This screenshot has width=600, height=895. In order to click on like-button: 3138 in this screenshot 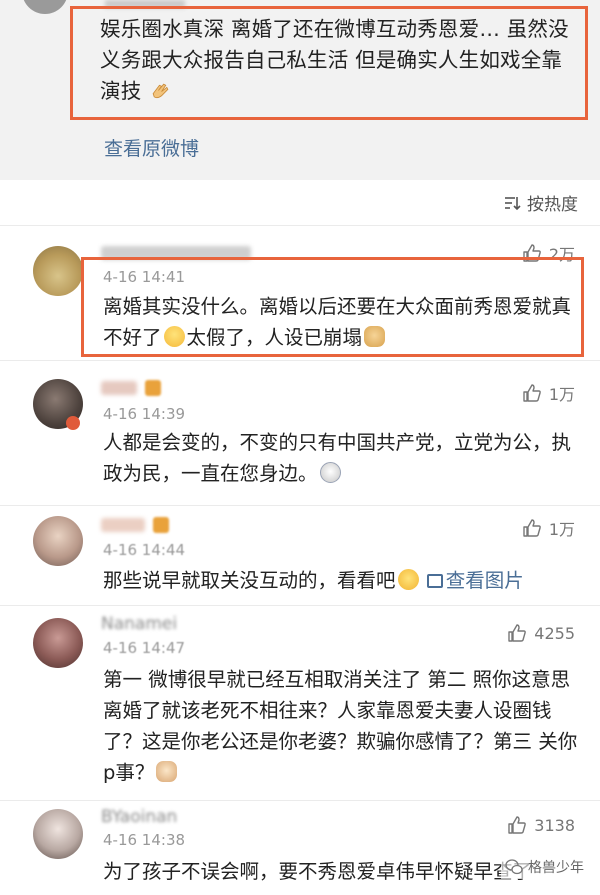, I will do `click(540, 825)`.